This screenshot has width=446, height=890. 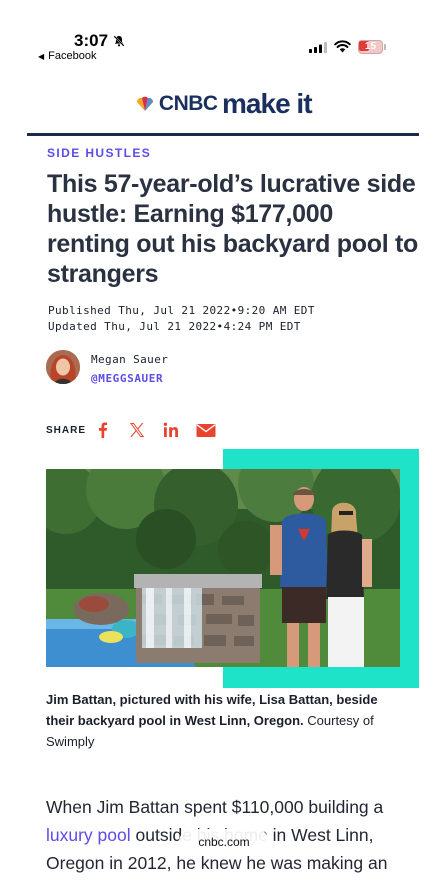 What do you see at coordinates (119, 41) in the screenshot?
I see `bell-muted-icon` at bounding box center [119, 41].